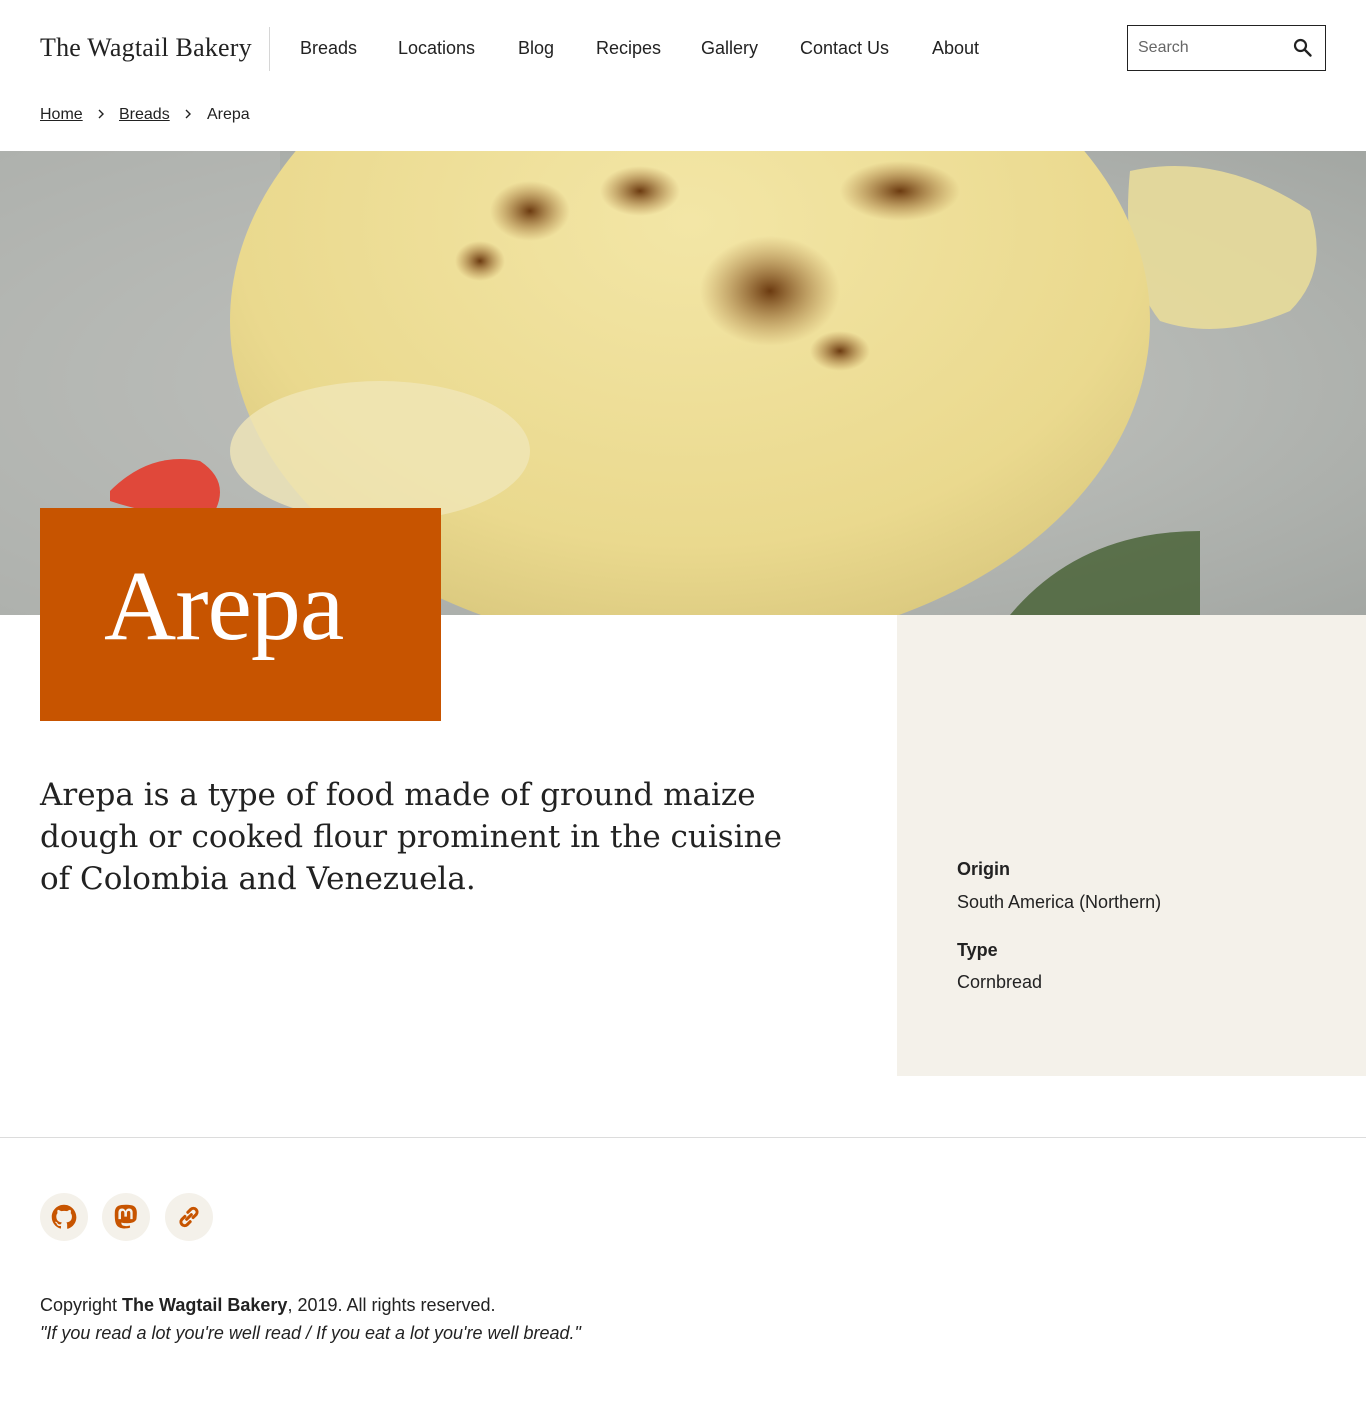  I want to click on type-label: Type, so click(977, 950).